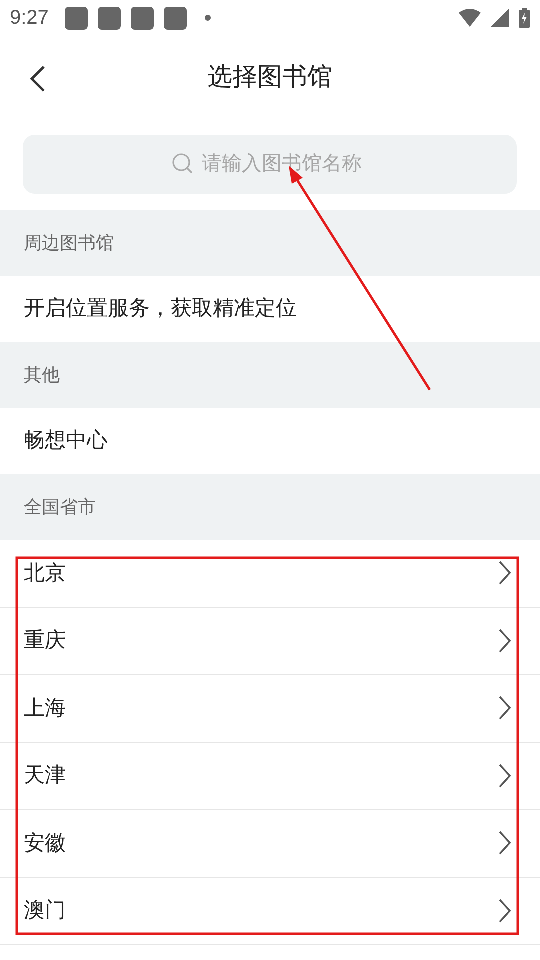  I want to click on row-label: 畅想中心, so click(66, 441).